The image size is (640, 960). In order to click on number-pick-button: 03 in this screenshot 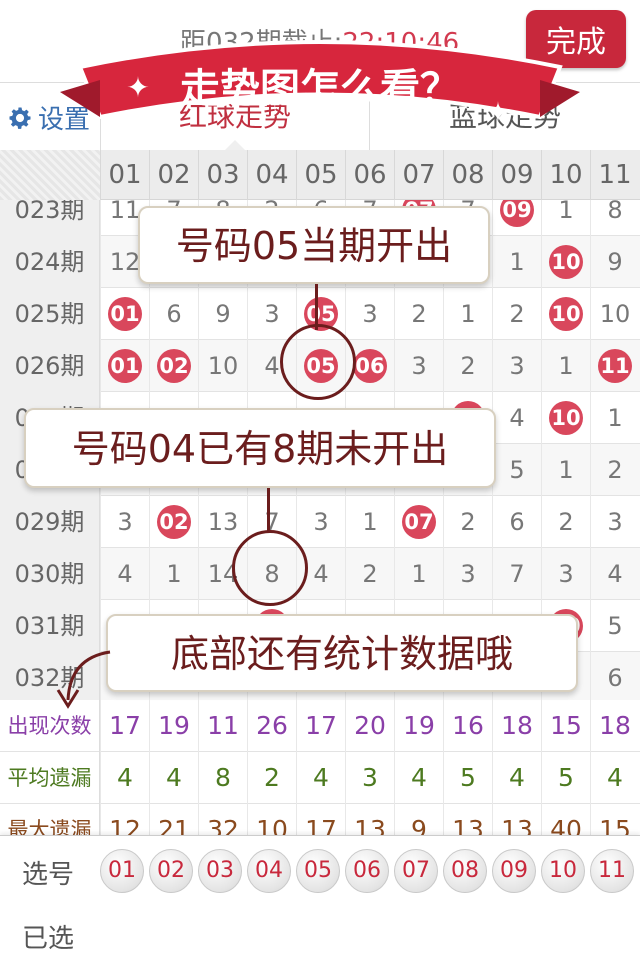, I will do `click(220, 871)`.